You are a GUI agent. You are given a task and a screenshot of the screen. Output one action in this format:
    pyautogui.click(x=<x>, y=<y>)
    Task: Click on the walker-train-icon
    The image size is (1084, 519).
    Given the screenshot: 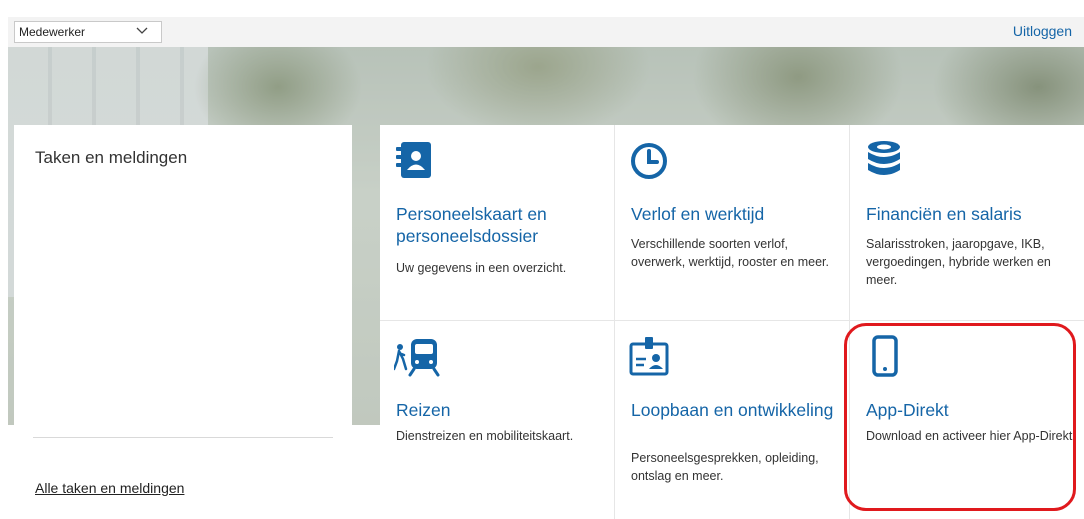 What is the action you would take?
    pyautogui.click(x=417, y=356)
    